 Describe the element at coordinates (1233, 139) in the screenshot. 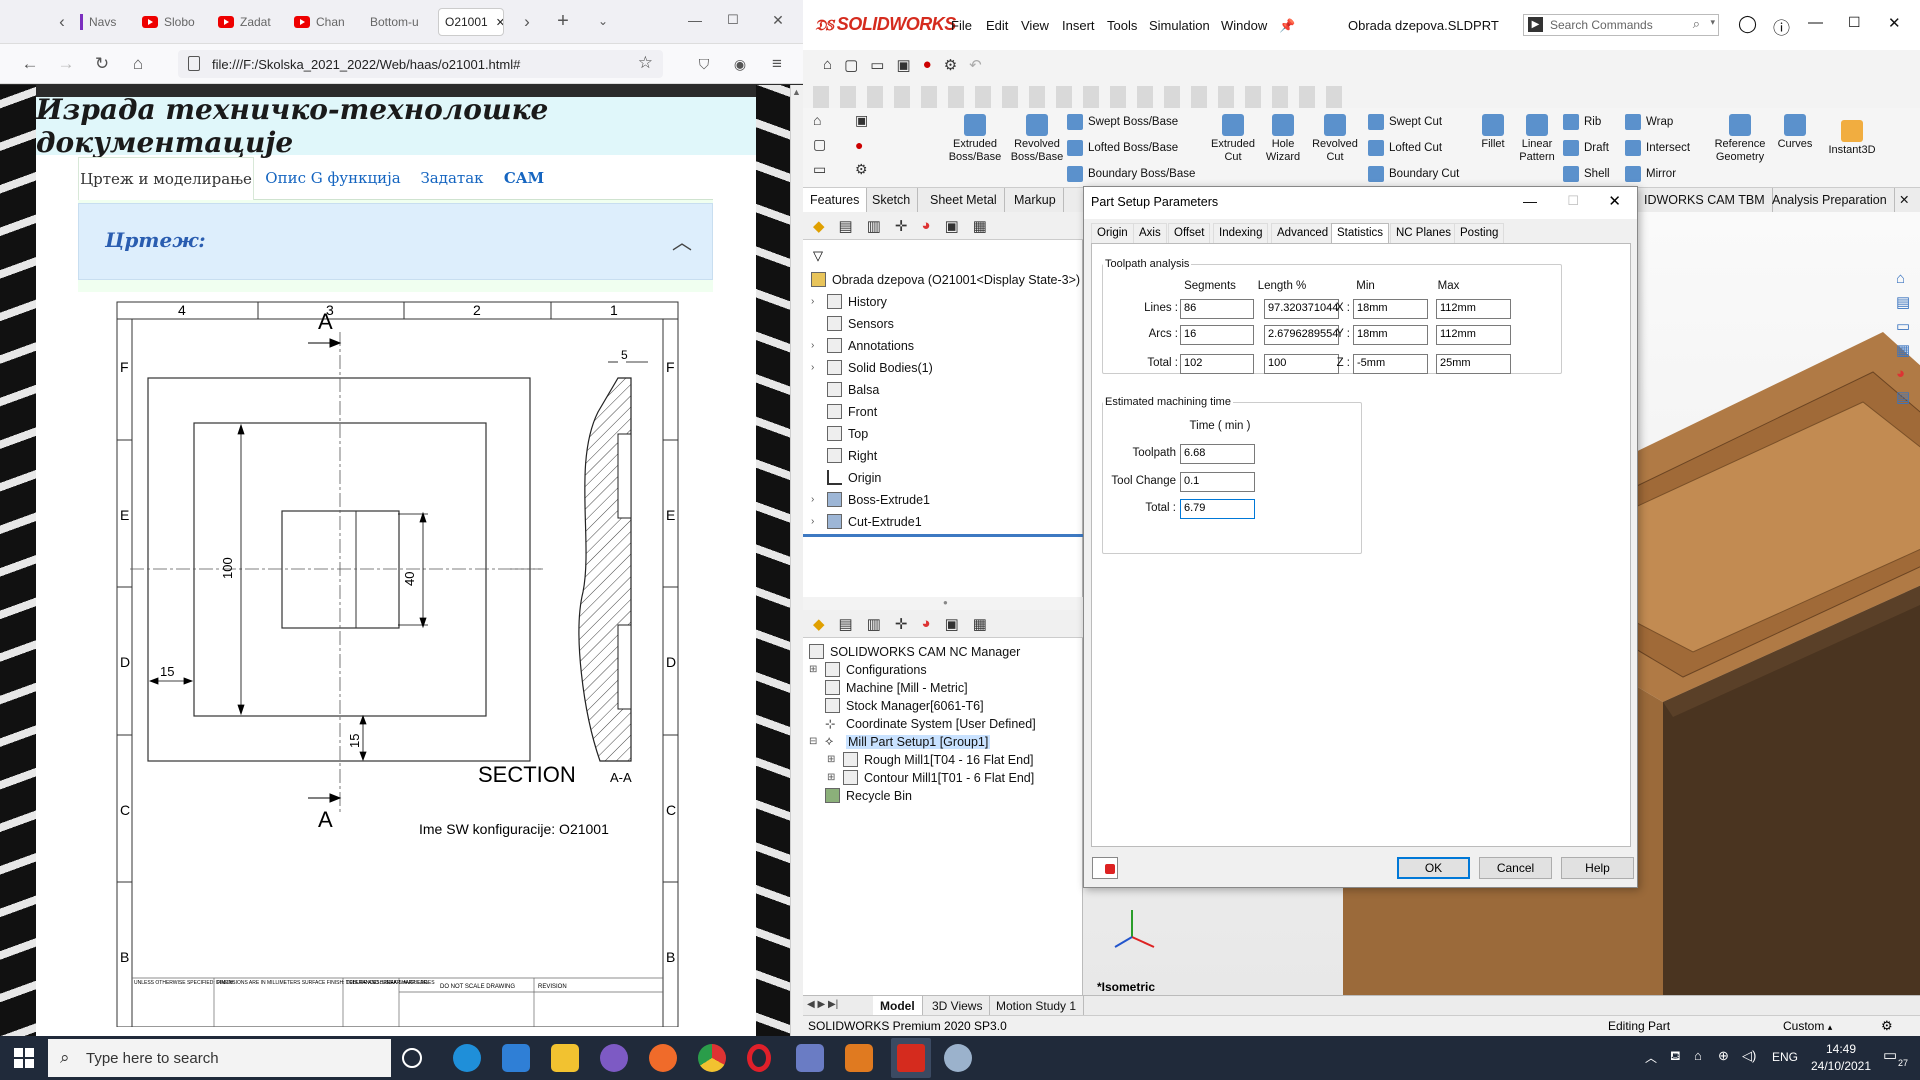

I see `extruded-cut-button: Extruded Cut` at that location.